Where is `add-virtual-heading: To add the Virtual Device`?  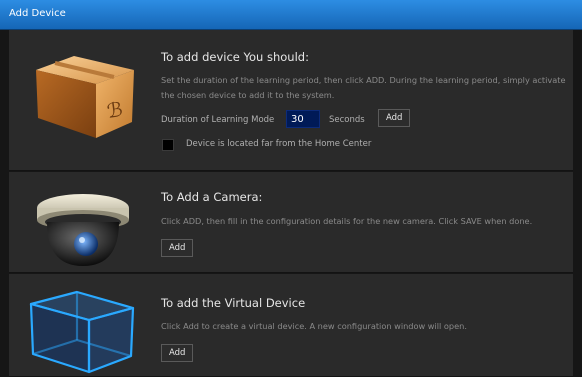
add-virtual-heading: To add the Virtual Device is located at coordinates (233, 303).